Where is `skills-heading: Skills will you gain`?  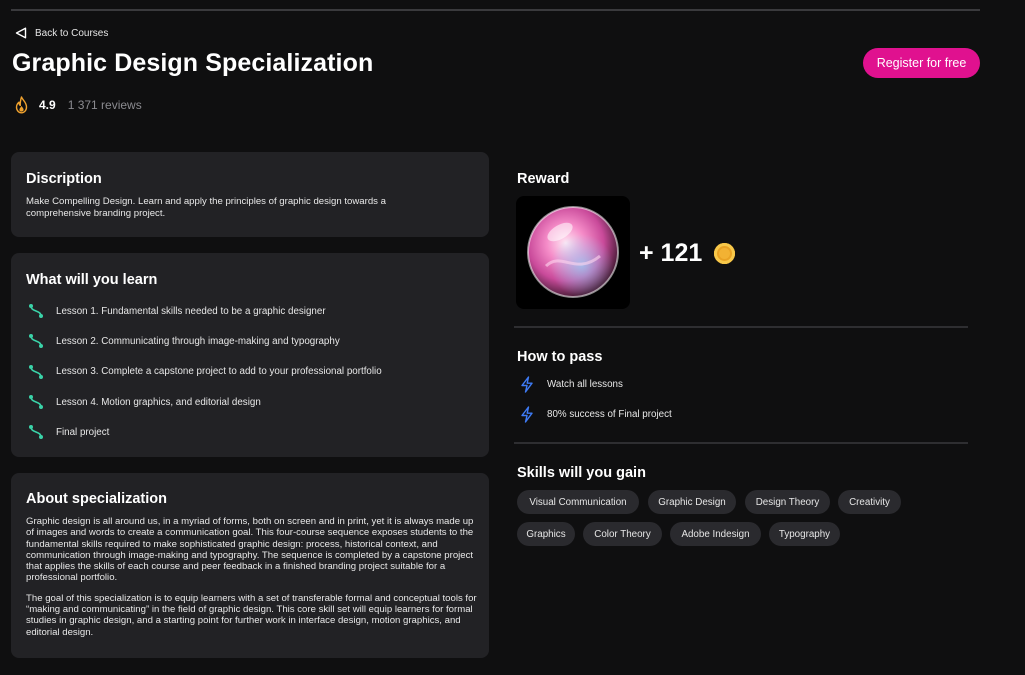 skills-heading: Skills will you gain is located at coordinates (581, 473).